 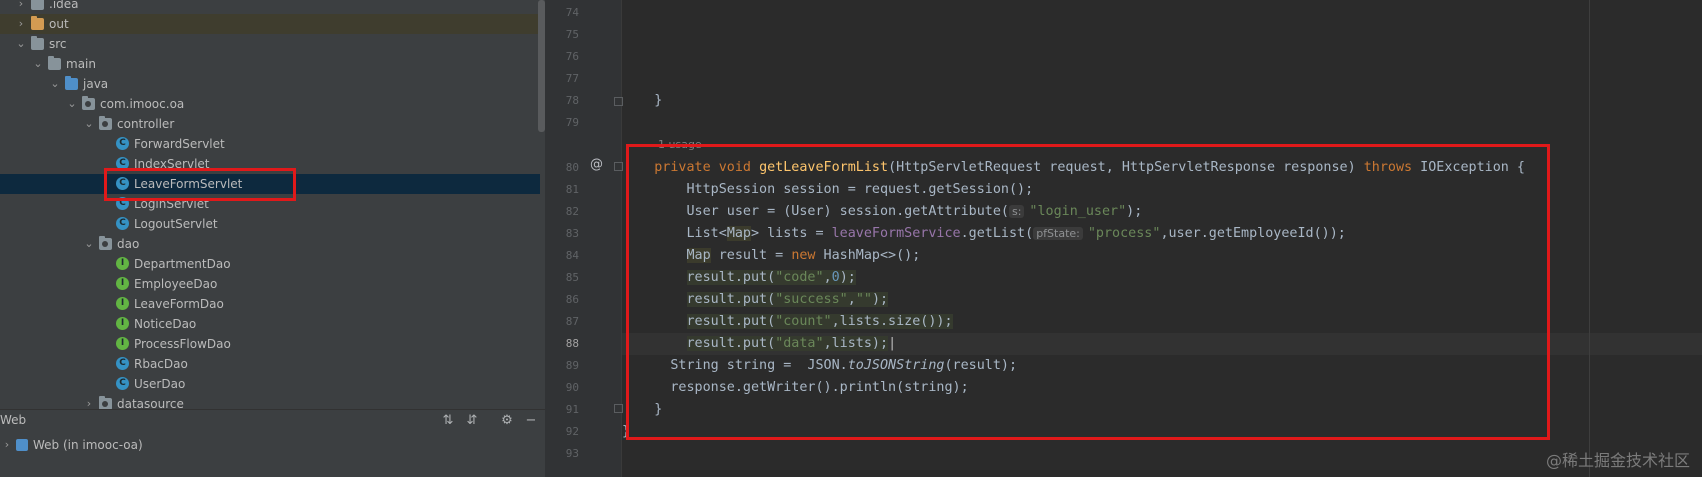 I want to click on tree-item: ⌄ controller, so click(x=270, y=124).